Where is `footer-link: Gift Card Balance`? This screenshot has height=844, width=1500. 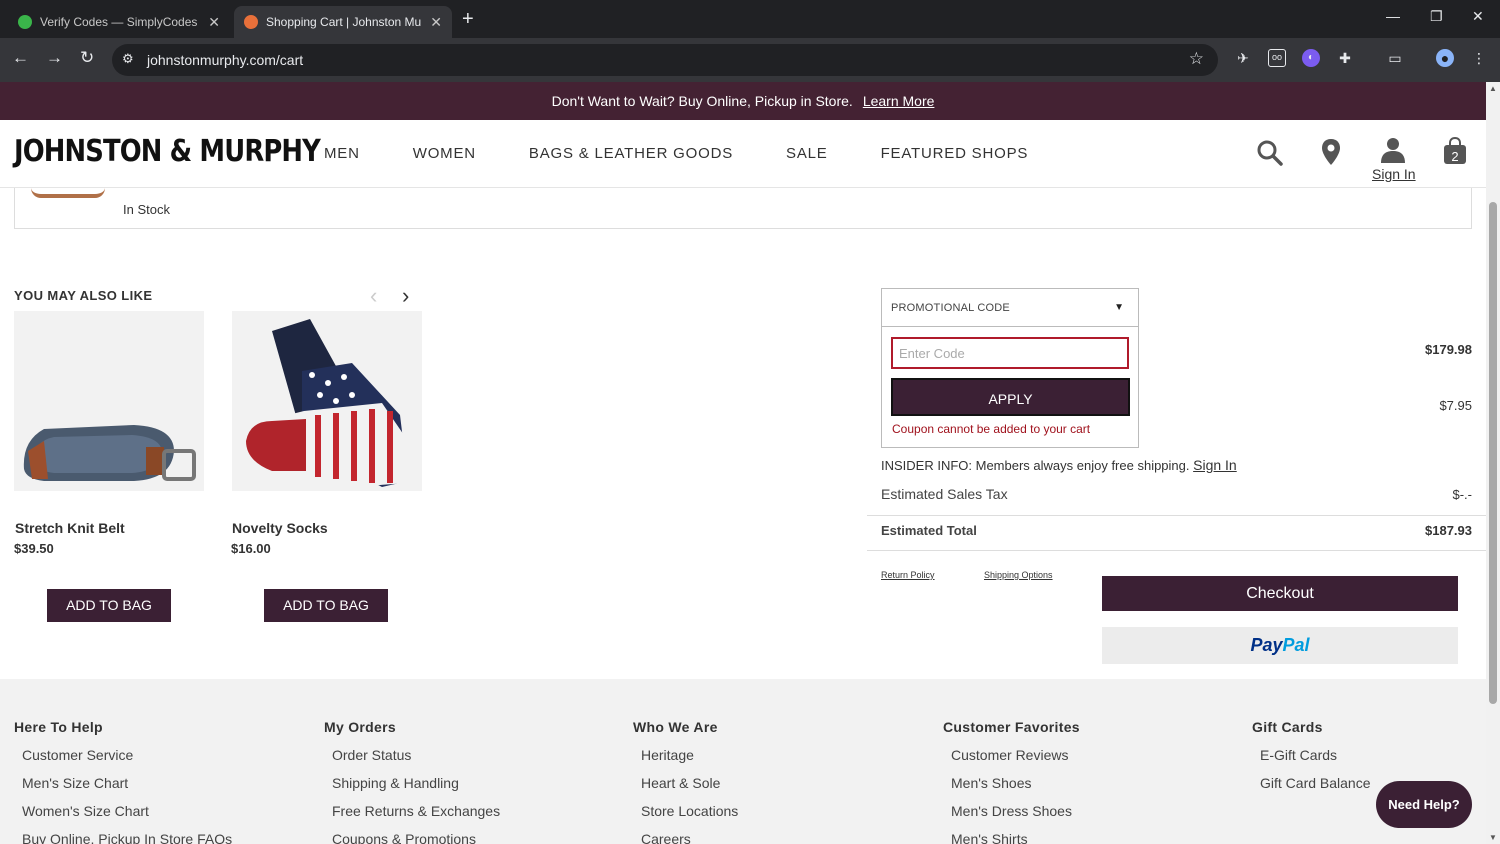
footer-link: Gift Card Balance is located at coordinates (1315, 789).